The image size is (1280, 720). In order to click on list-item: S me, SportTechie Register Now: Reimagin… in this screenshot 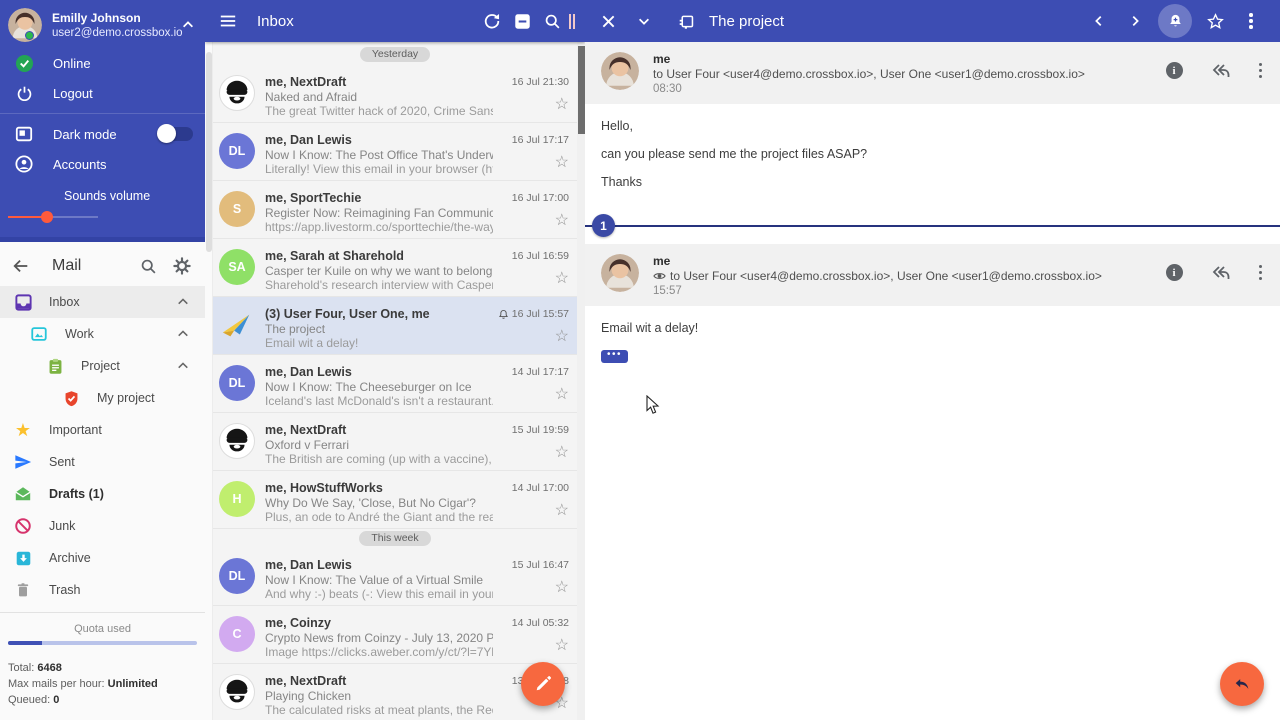, I will do `click(395, 210)`.